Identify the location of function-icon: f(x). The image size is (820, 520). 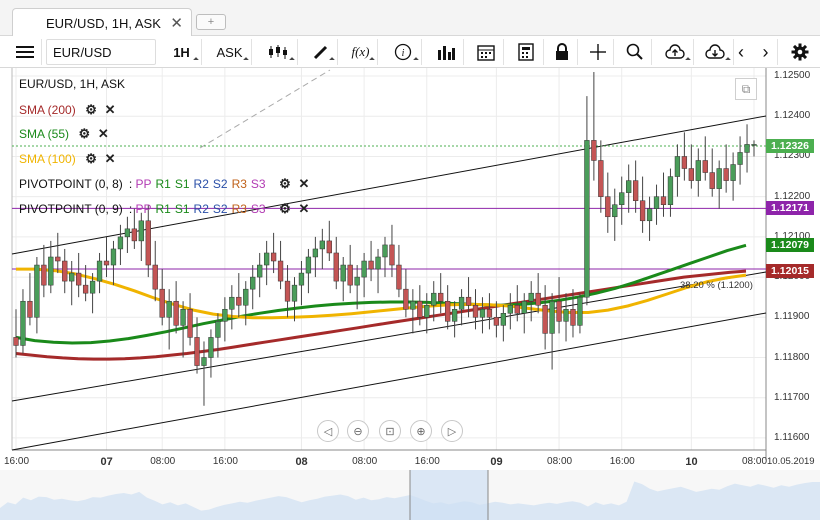
(361, 52).